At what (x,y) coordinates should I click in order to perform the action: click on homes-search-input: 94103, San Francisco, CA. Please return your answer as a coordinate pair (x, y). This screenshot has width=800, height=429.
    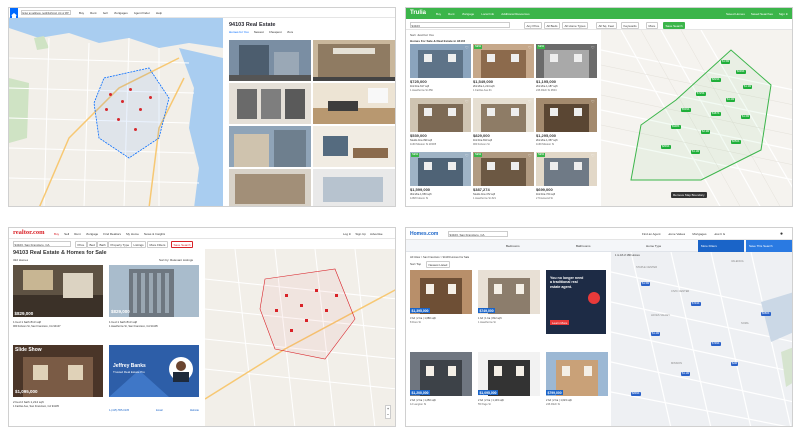
    Looking at the image, I should click on (478, 234).